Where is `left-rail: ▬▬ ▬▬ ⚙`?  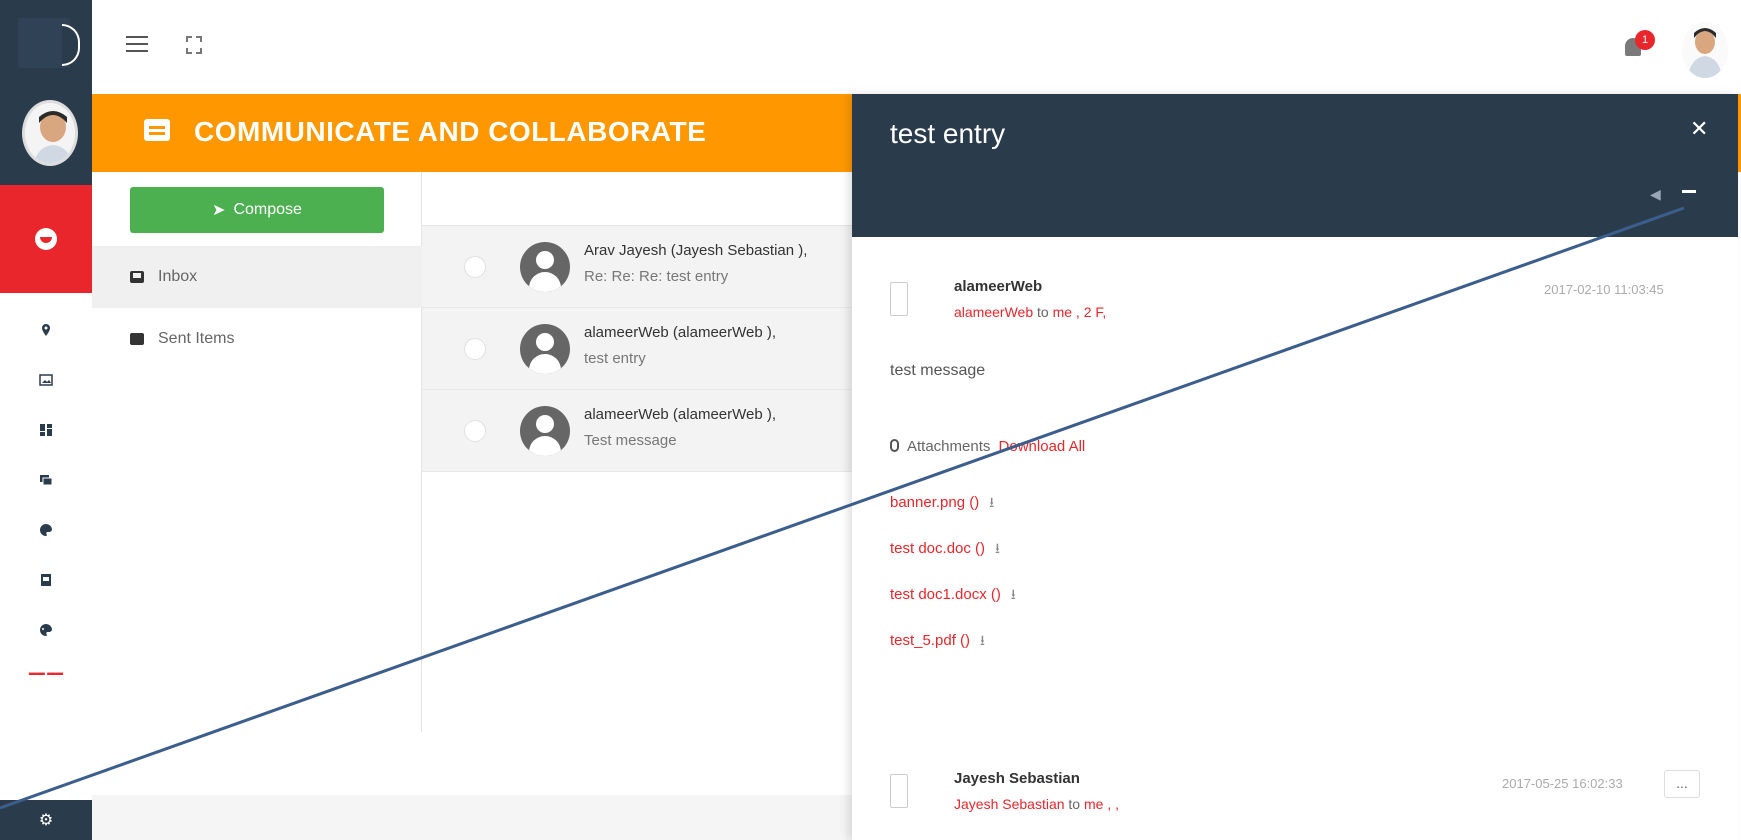 left-rail: ▬▬ ▬▬ ⚙ is located at coordinates (46, 420).